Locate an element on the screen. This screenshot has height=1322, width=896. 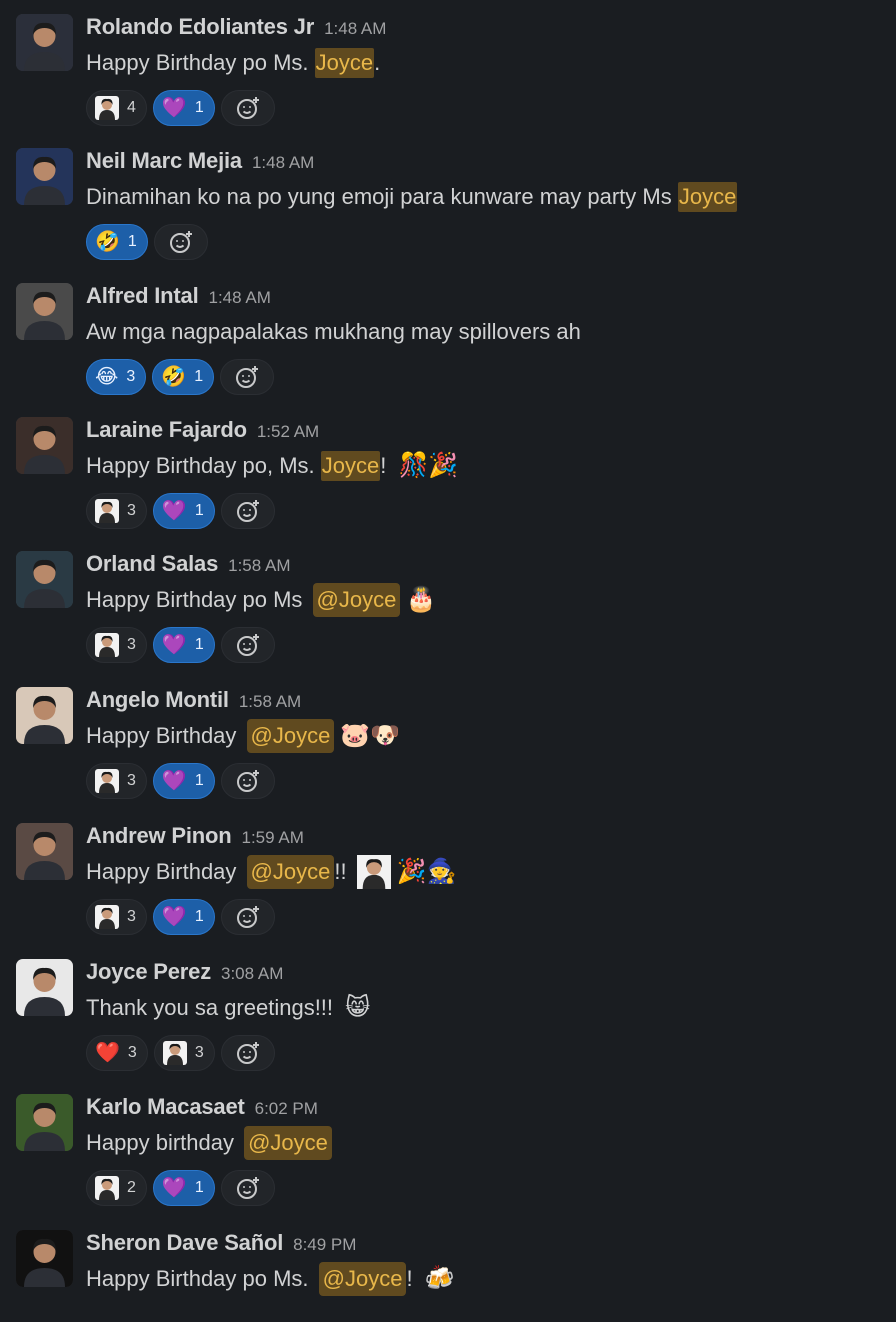
author-name: Andrew Pinon is located at coordinates (159, 835).